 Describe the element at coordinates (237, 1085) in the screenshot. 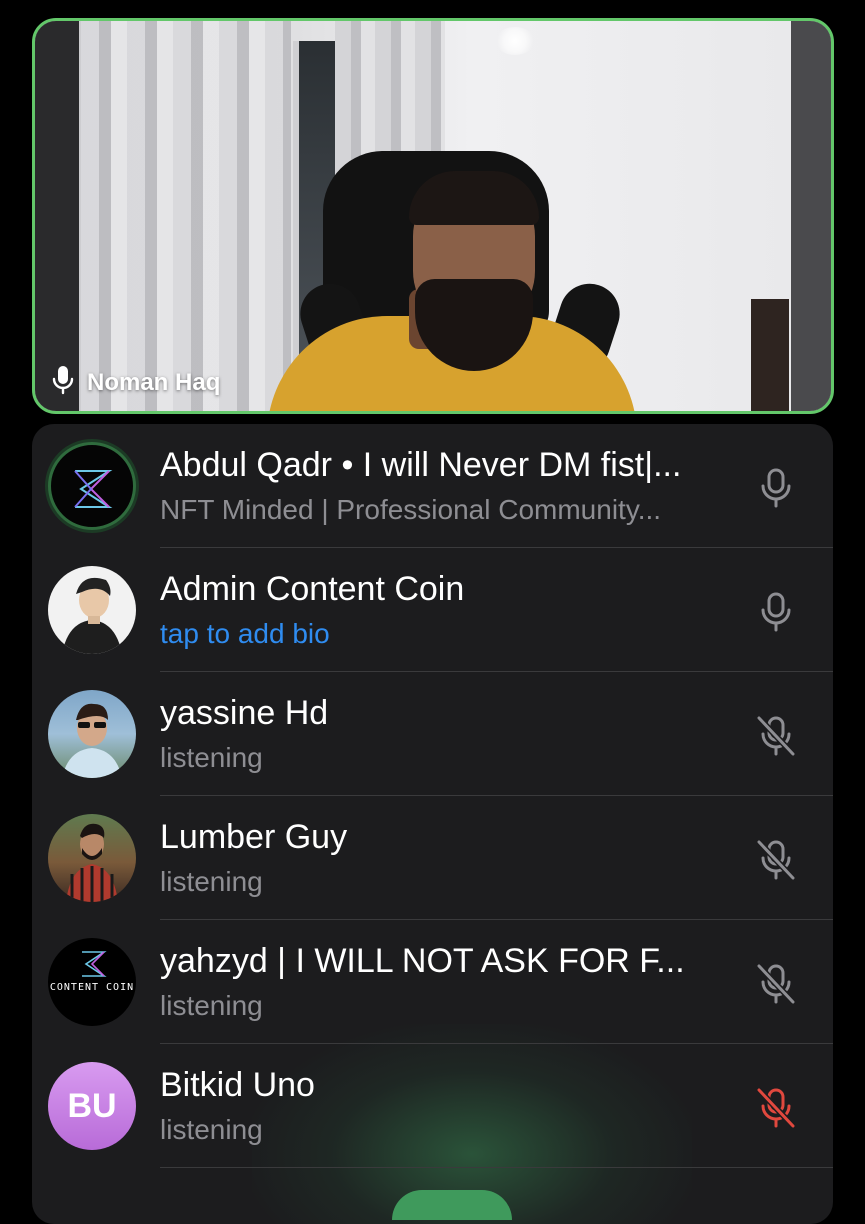

I see `participant-name: Bitkid Uno` at that location.